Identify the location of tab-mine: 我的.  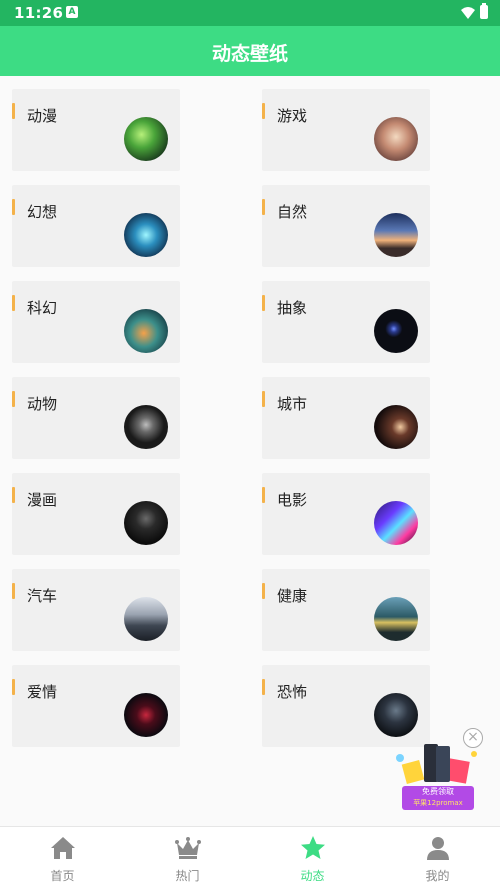
(437, 858).